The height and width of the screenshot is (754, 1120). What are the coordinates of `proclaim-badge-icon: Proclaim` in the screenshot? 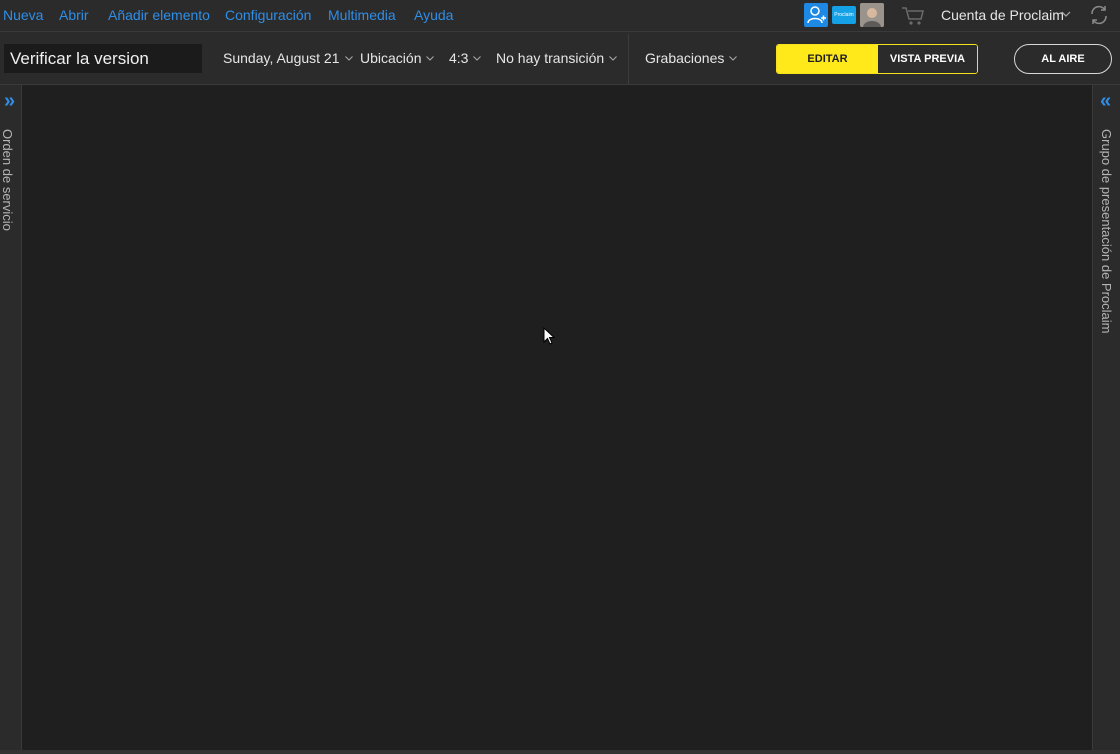 It's located at (844, 15).